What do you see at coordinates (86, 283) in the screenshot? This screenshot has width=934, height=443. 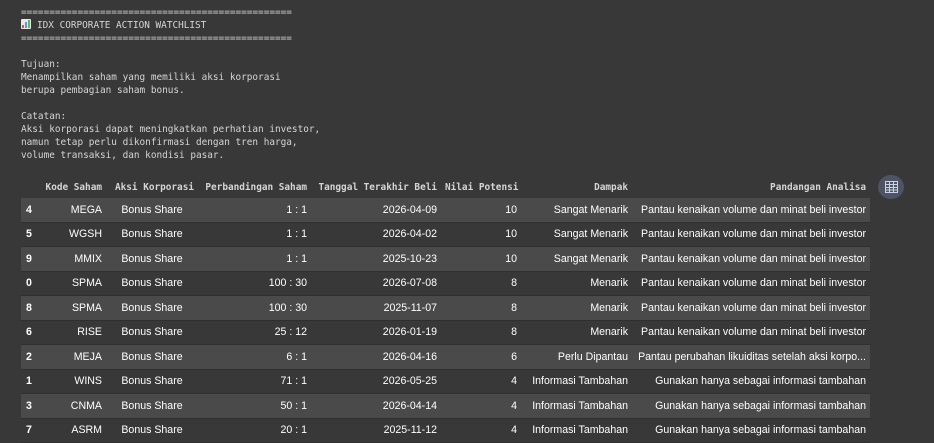 I see `cell-kode-saham: SPMA` at bounding box center [86, 283].